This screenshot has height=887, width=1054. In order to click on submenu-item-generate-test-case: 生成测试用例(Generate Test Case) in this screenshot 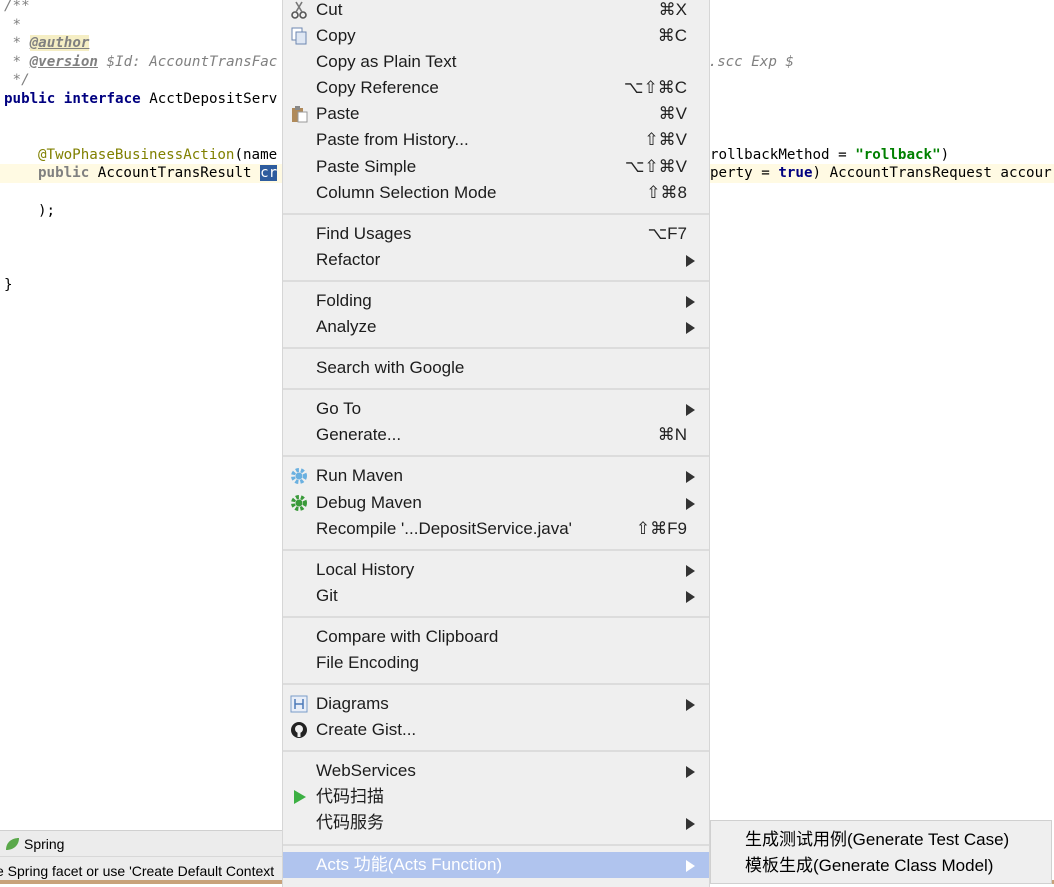, I will do `click(881, 840)`.